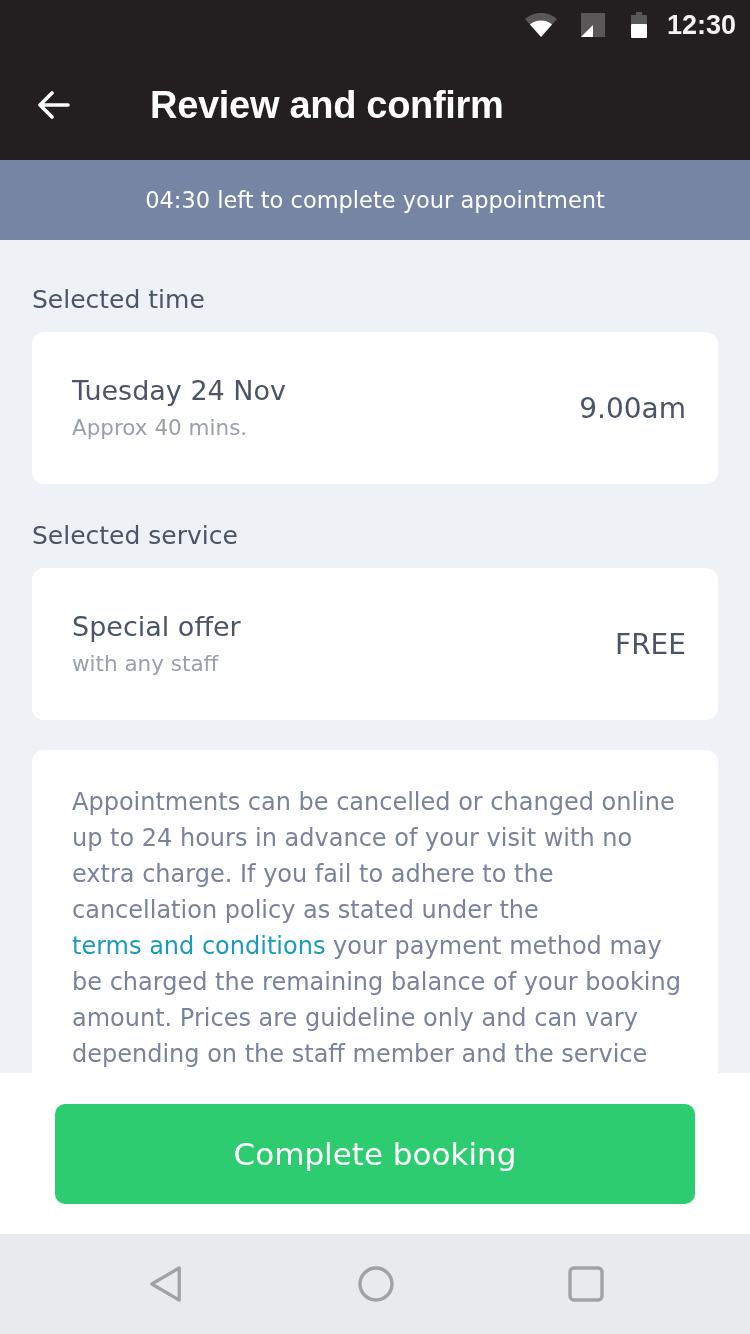  Describe the element at coordinates (375, 200) in the screenshot. I see `timer-text: 04:30 left to complete your appointment` at that location.